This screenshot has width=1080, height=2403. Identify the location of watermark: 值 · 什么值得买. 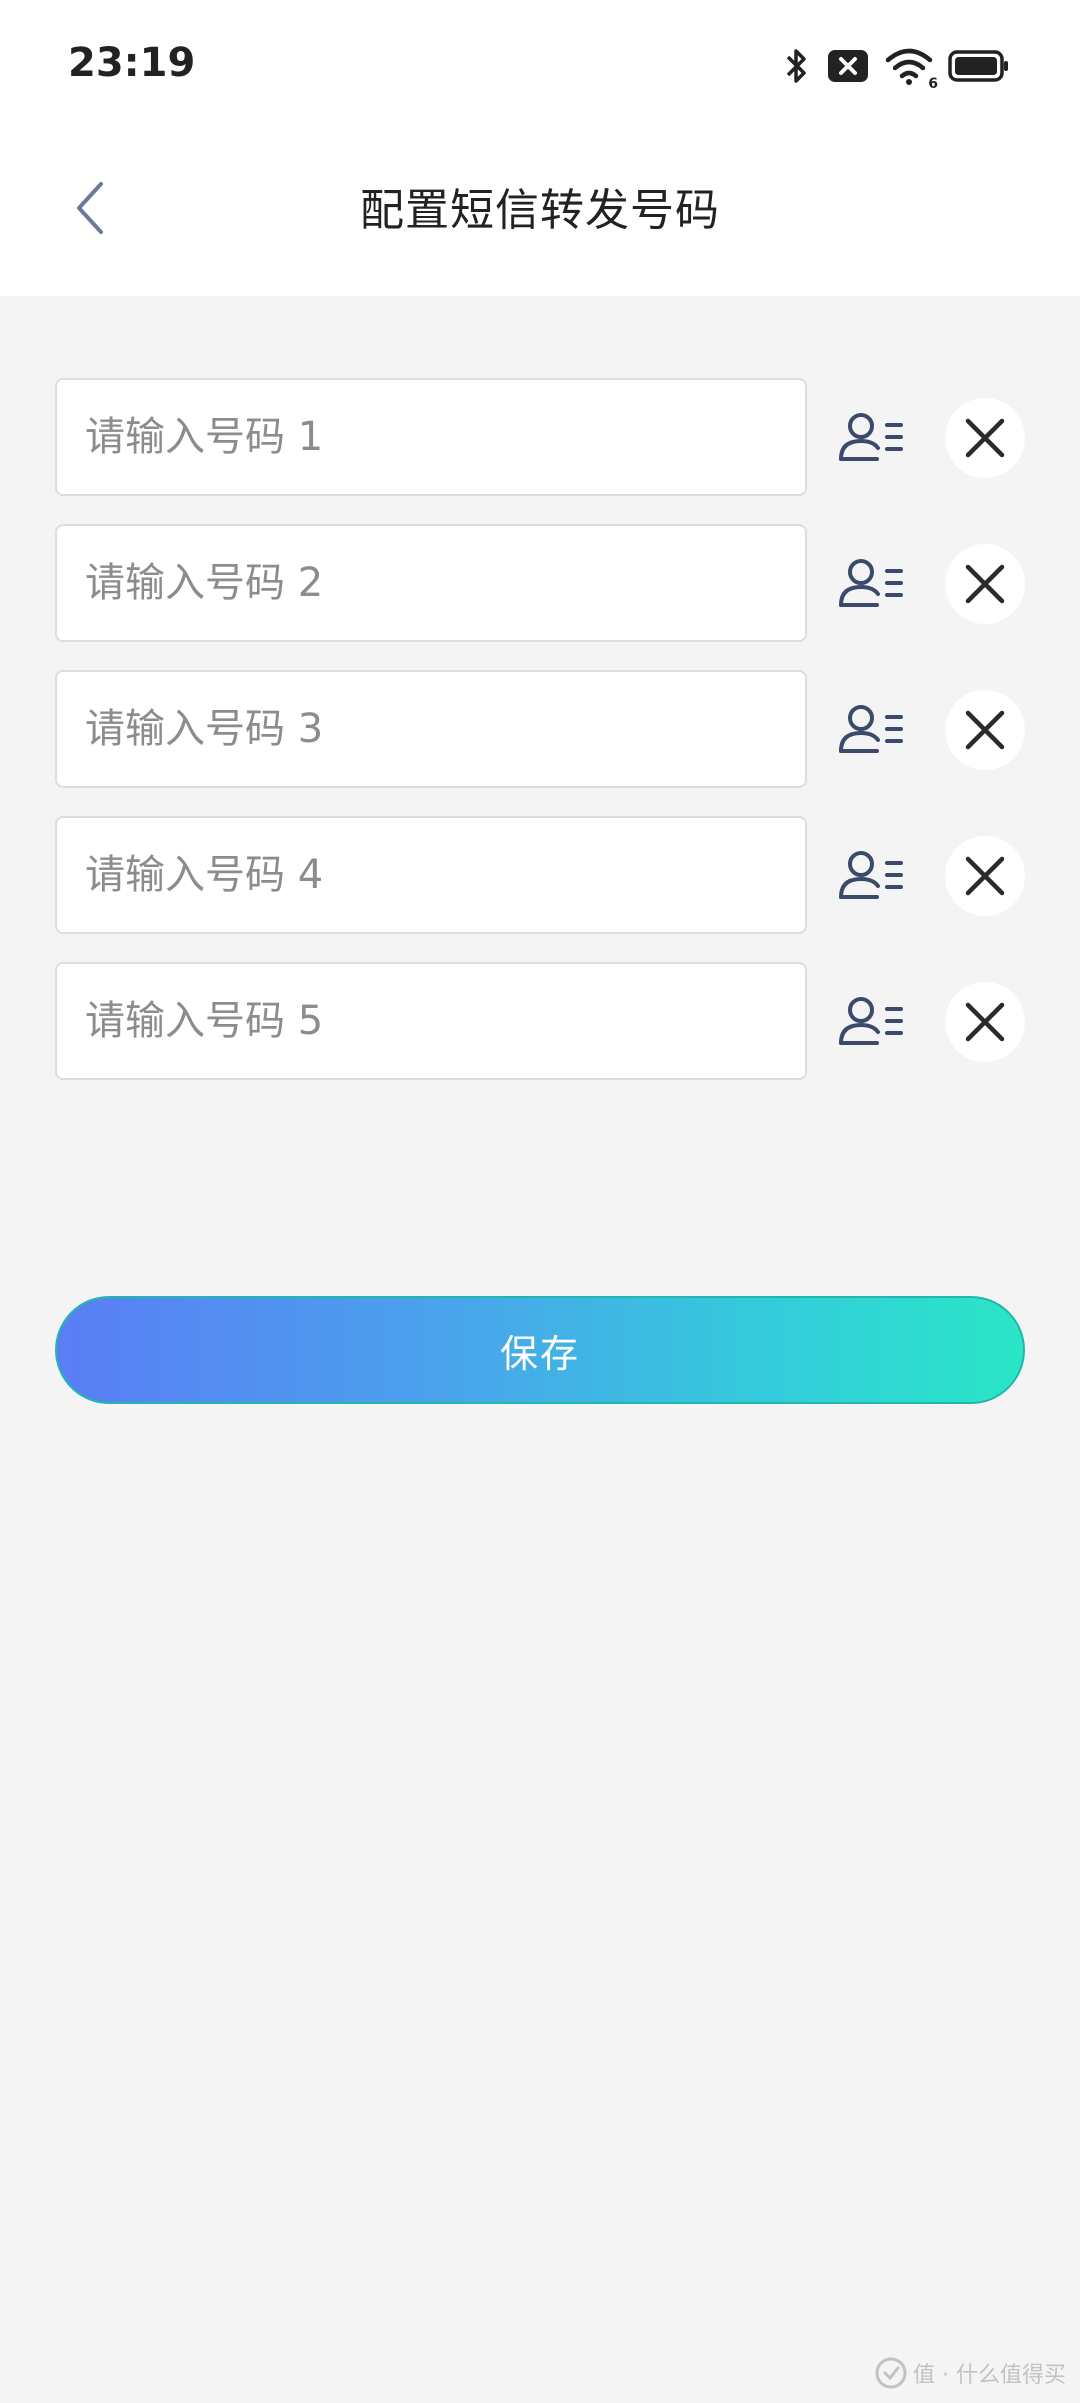
(970, 2373).